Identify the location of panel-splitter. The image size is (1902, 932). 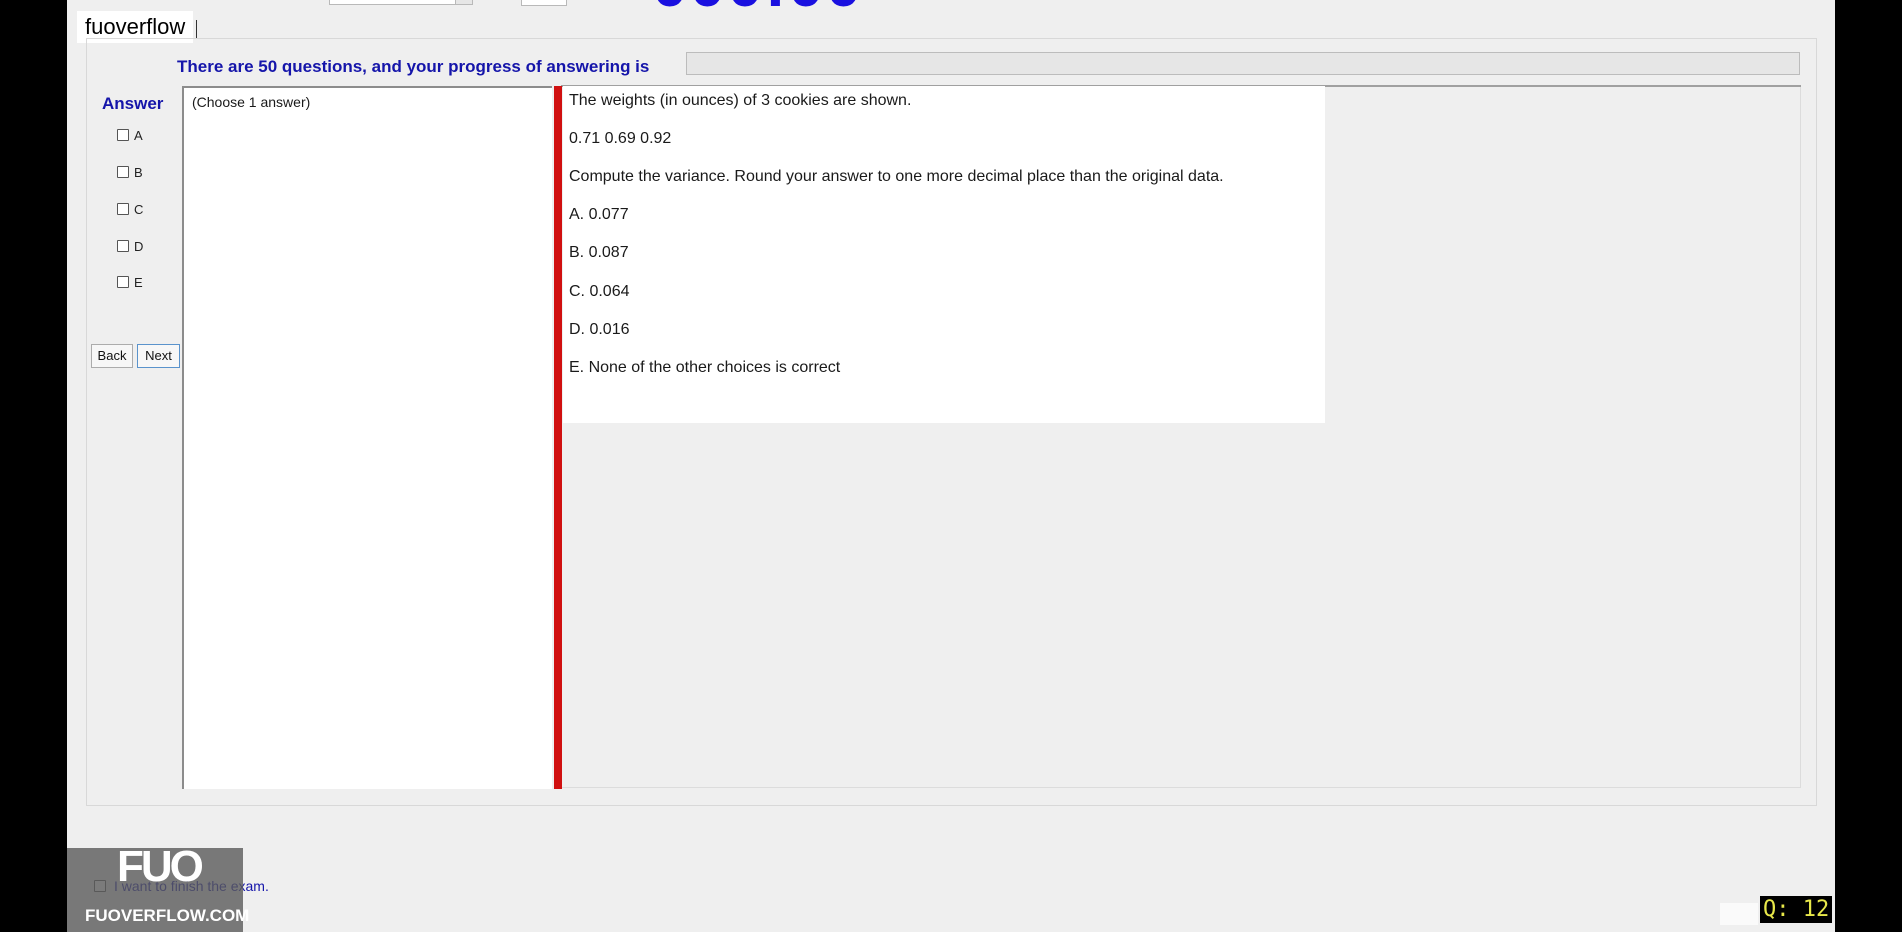
(558, 437).